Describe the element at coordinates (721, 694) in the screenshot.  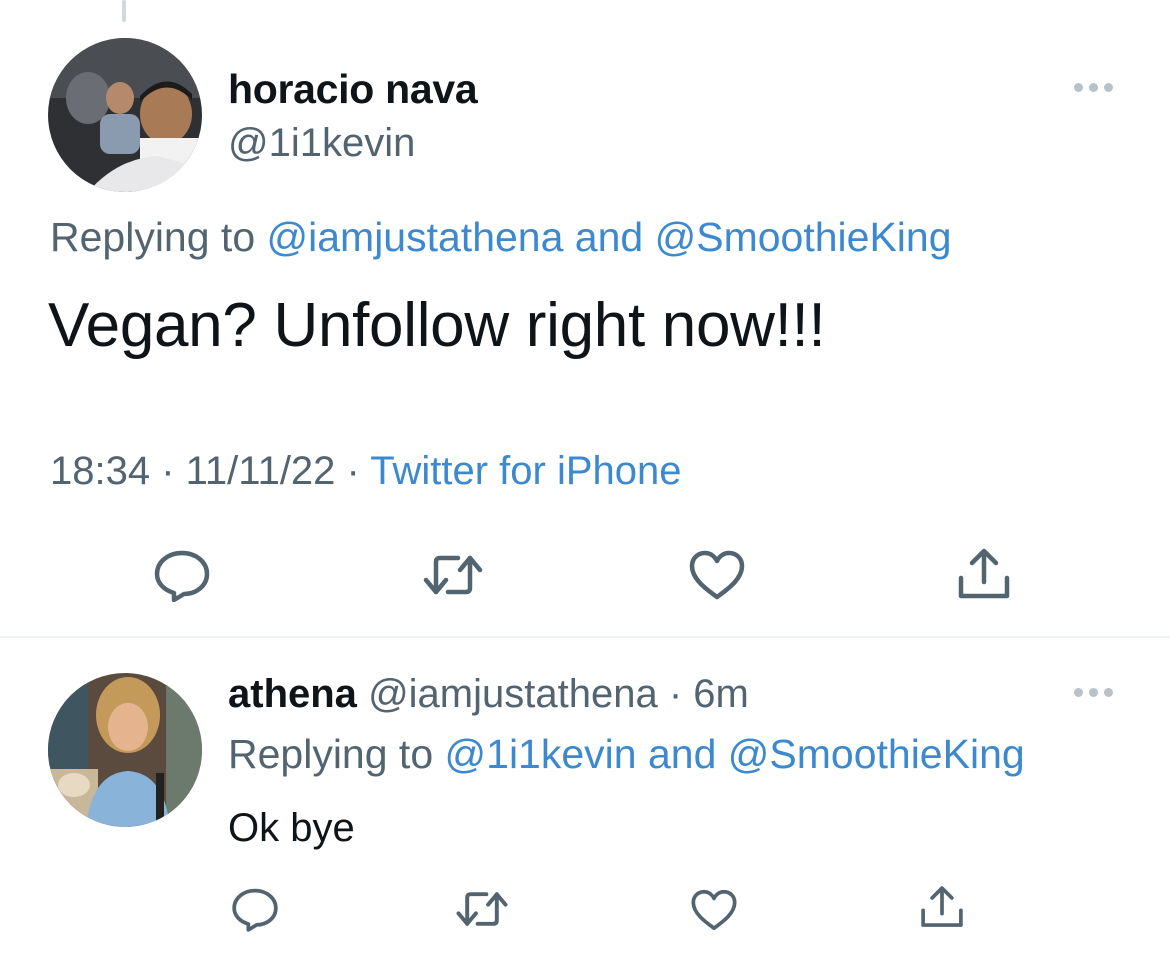
I see `tweet-age: 6m` at that location.